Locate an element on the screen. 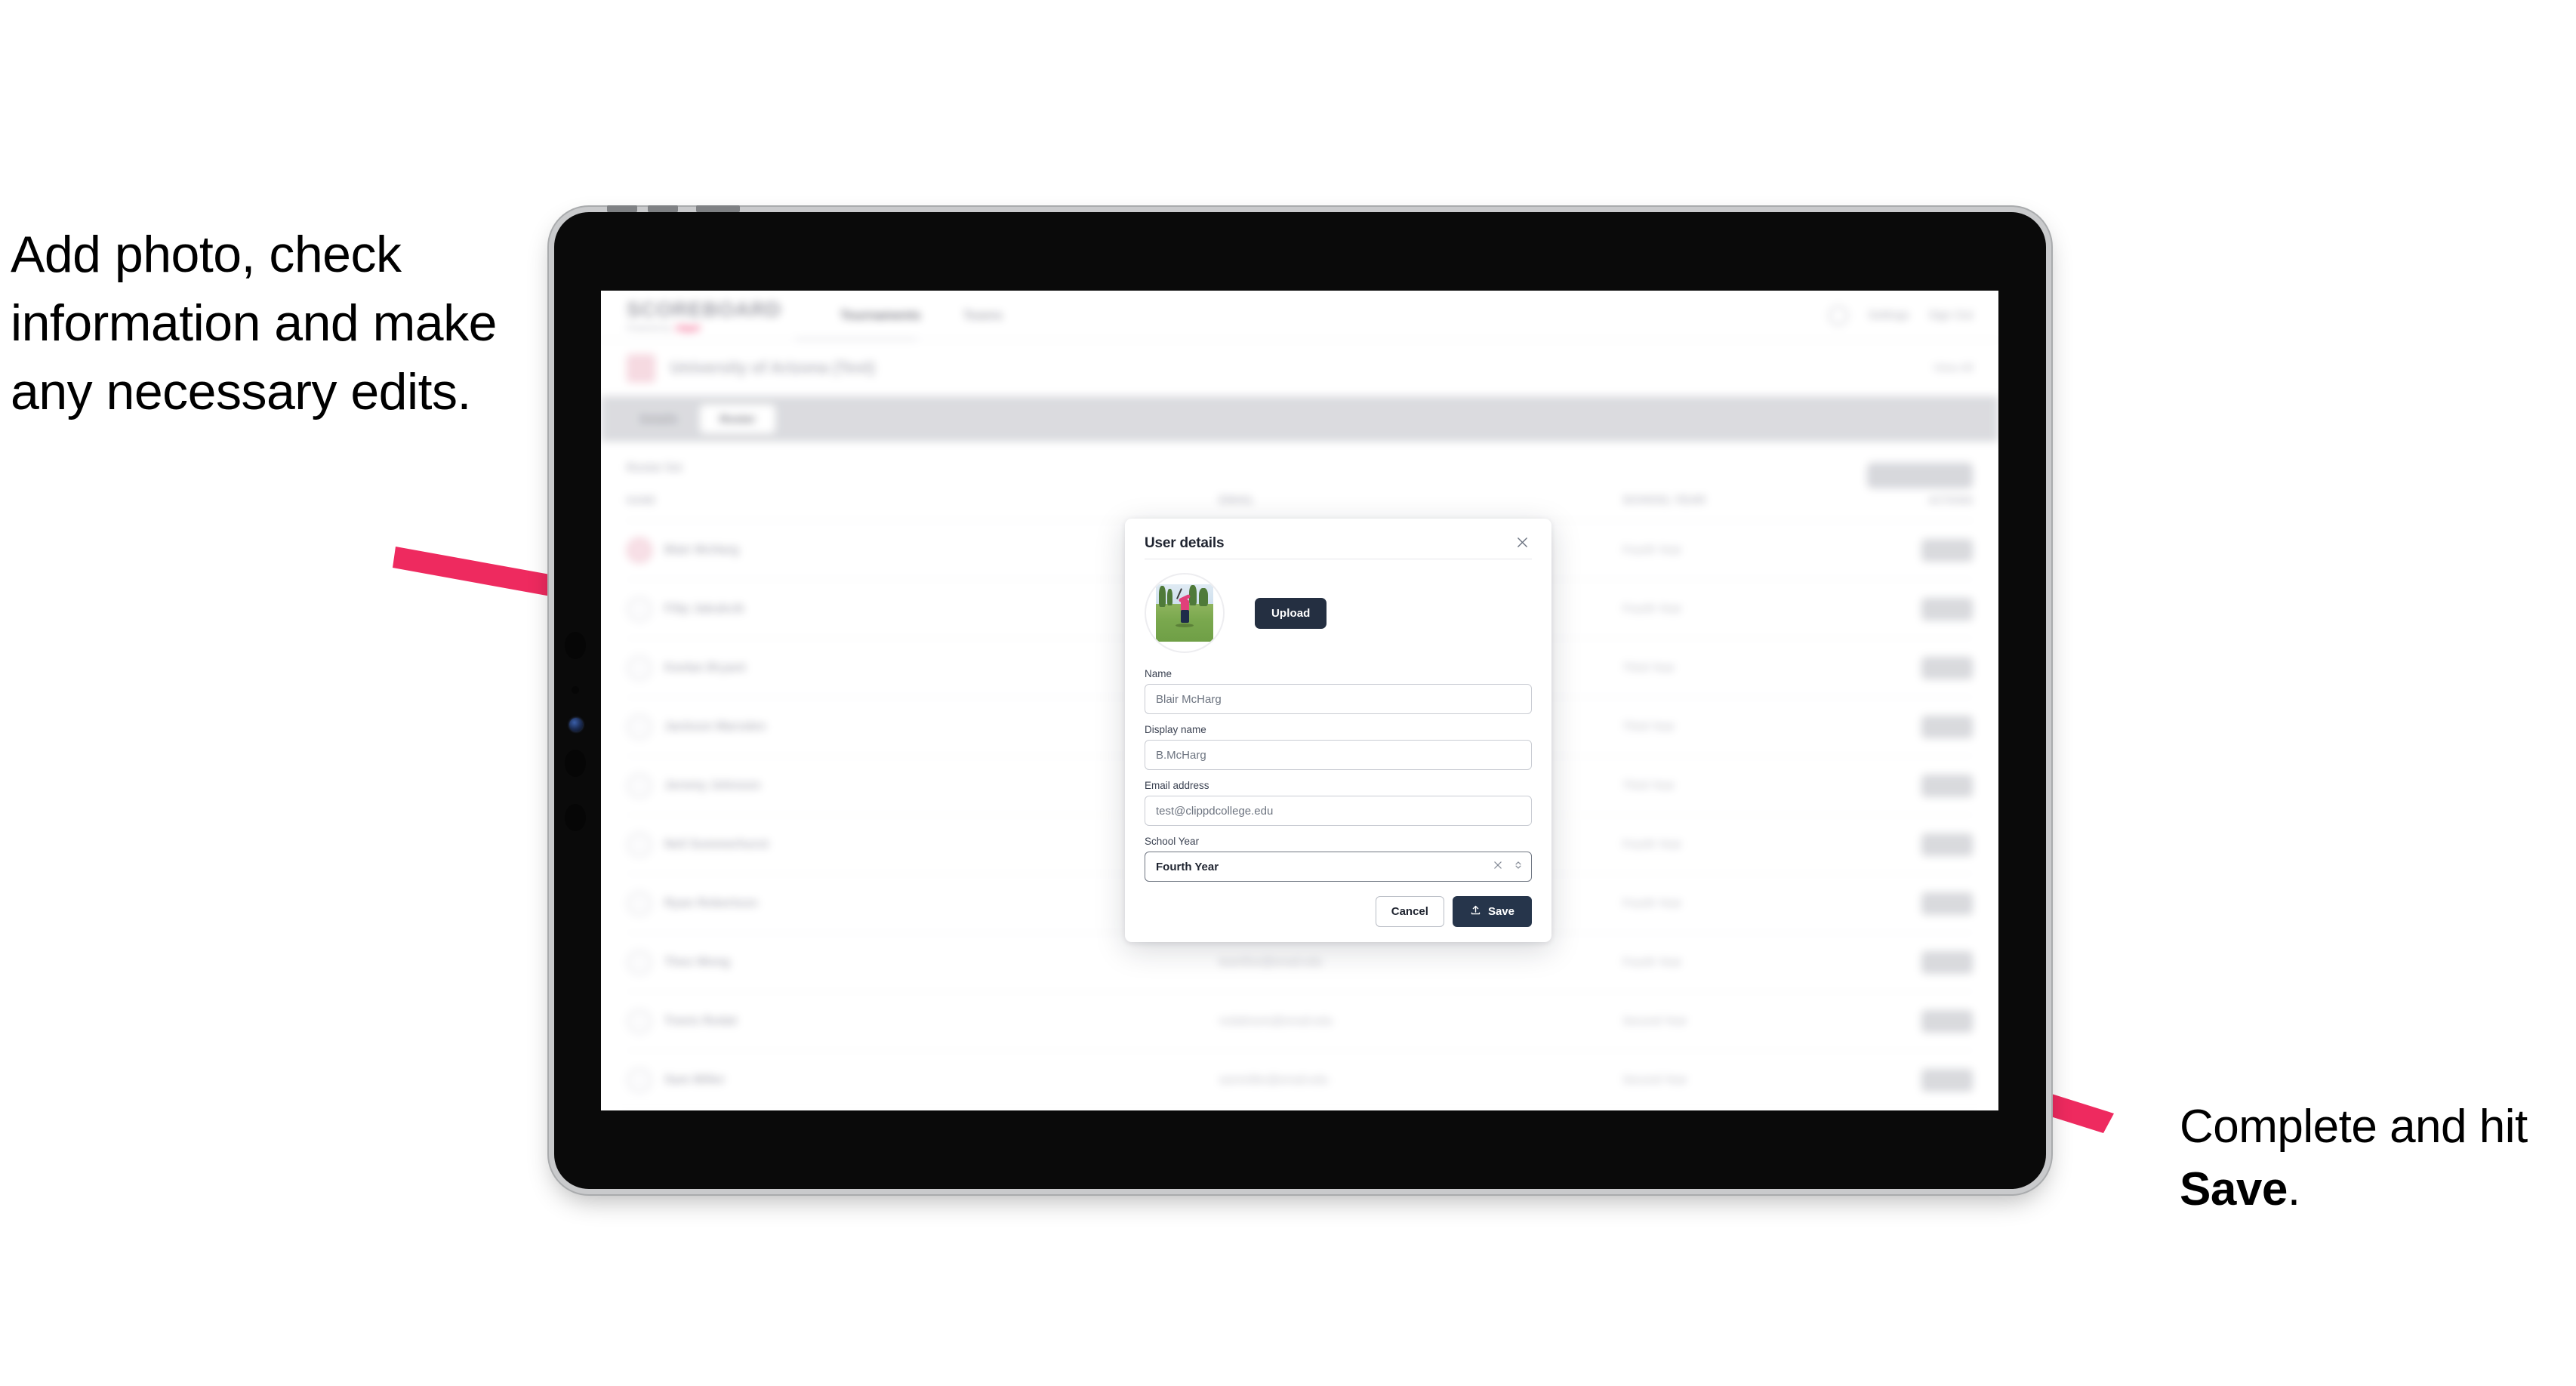  field-label-email: Email address is located at coordinates (1177, 785).